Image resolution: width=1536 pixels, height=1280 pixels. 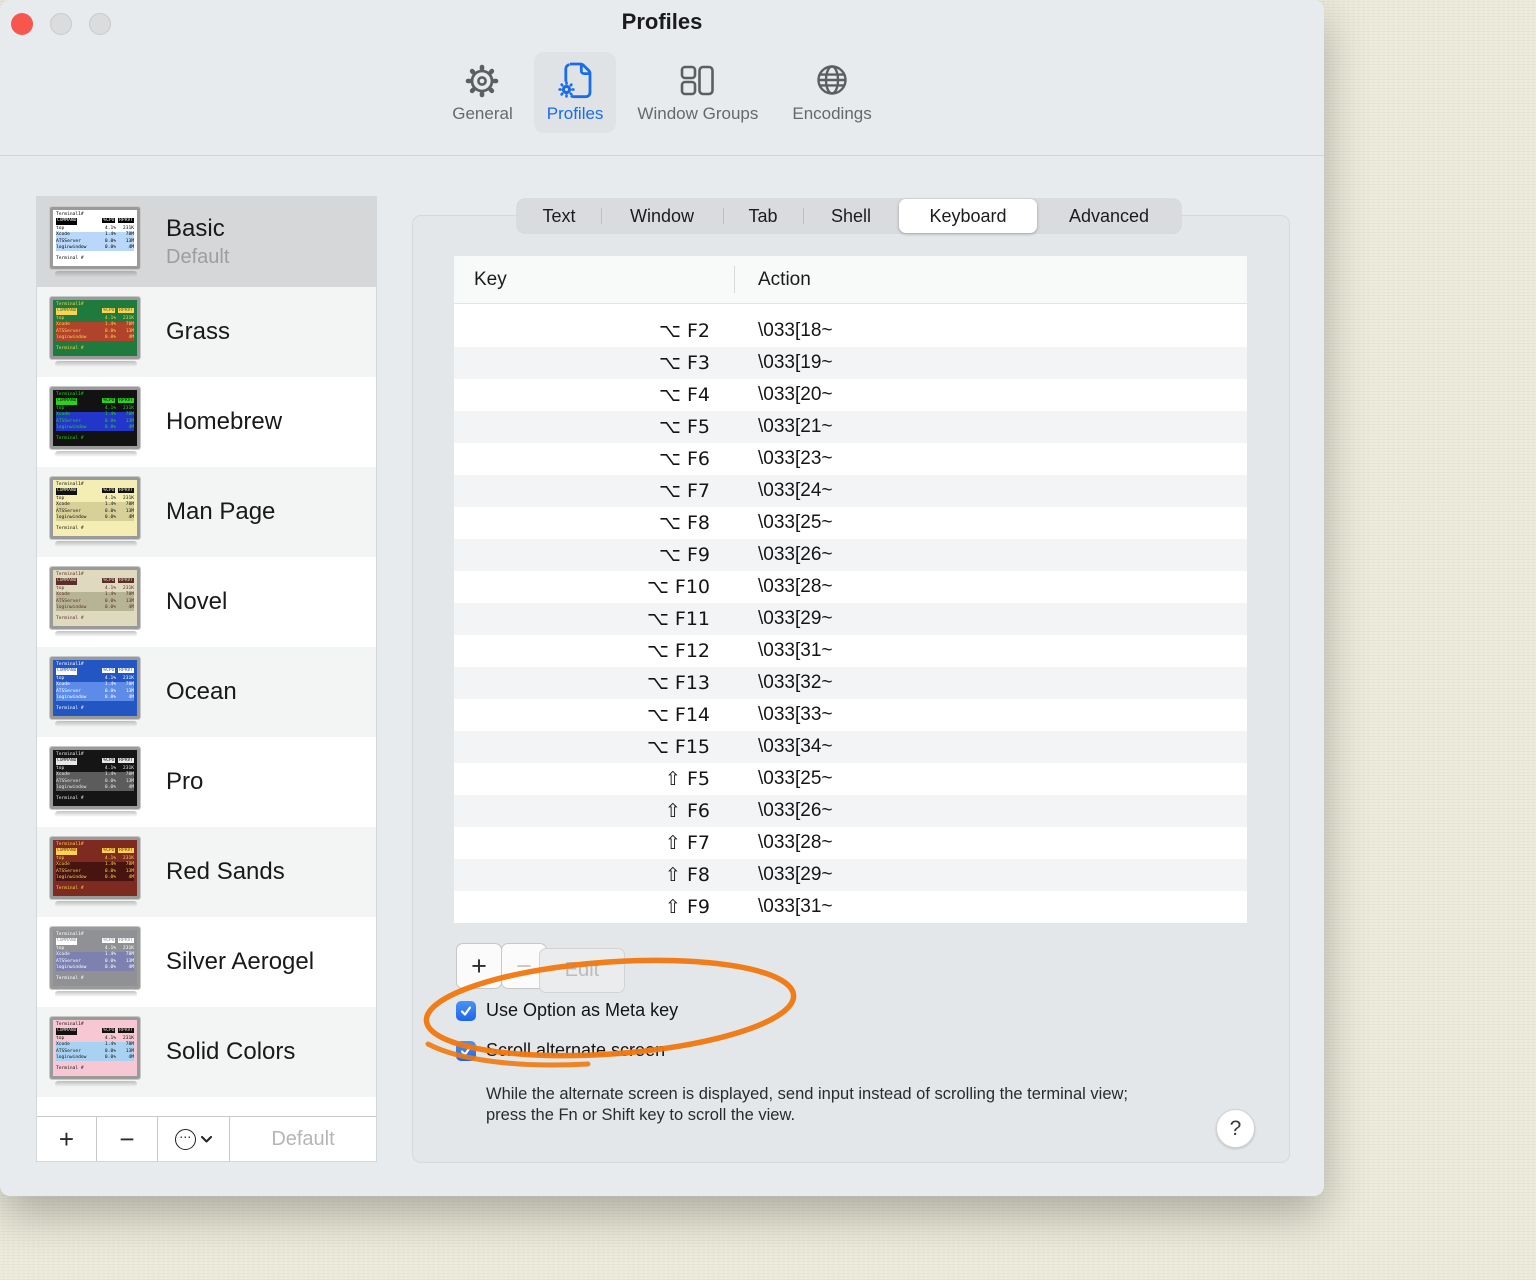 What do you see at coordinates (559, 216) in the screenshot?
I see `tab-text: Text` at bounding box center [559, 216].